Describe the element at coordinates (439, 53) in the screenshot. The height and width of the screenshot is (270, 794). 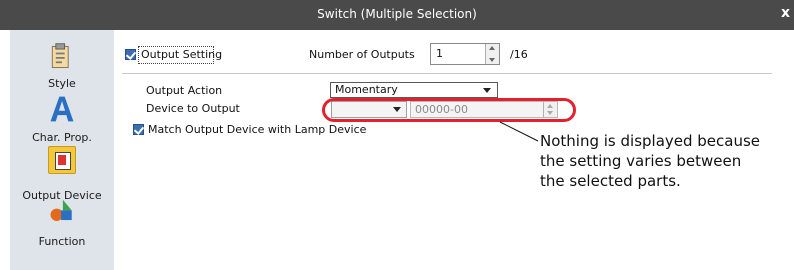
I see `number-of-outputs-value: 1` at that location.